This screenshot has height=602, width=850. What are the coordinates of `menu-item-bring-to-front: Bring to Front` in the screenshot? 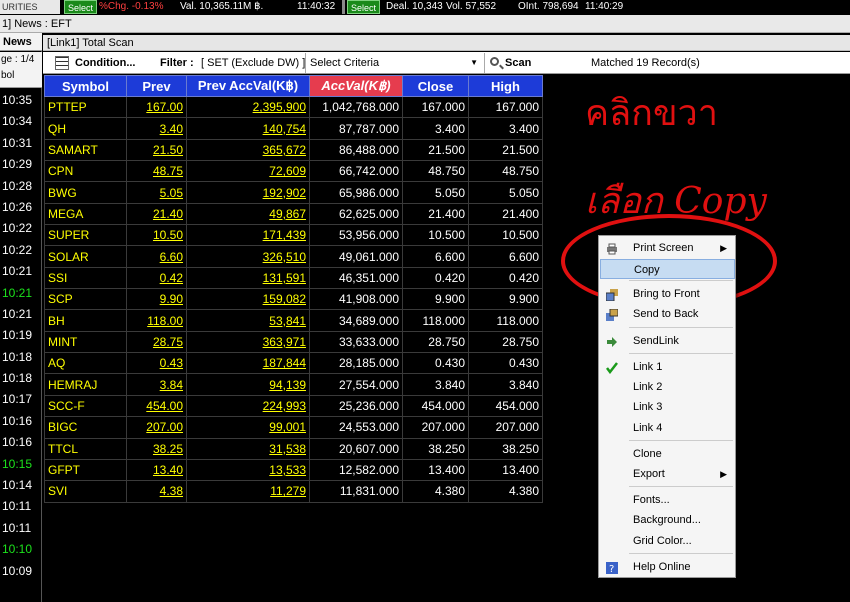 It's located at (667, 294).